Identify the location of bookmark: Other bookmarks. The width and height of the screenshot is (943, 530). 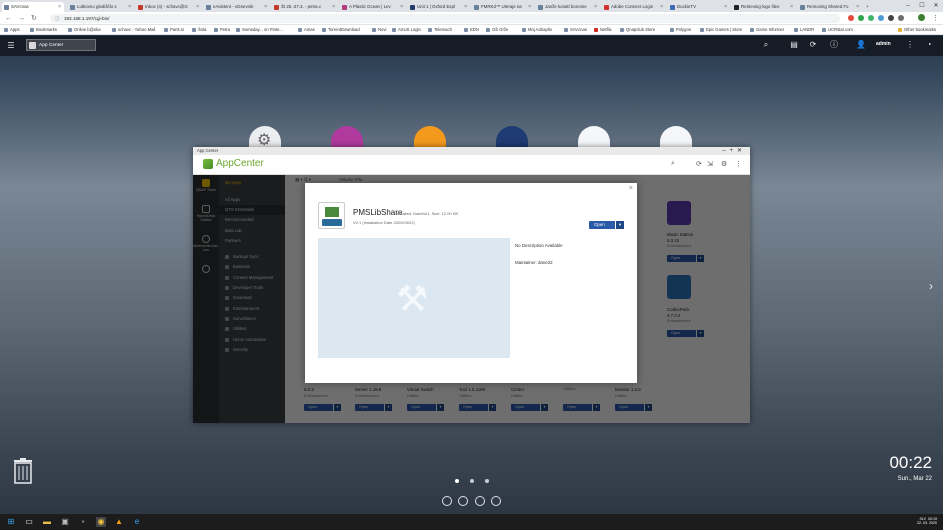
(917, 30).